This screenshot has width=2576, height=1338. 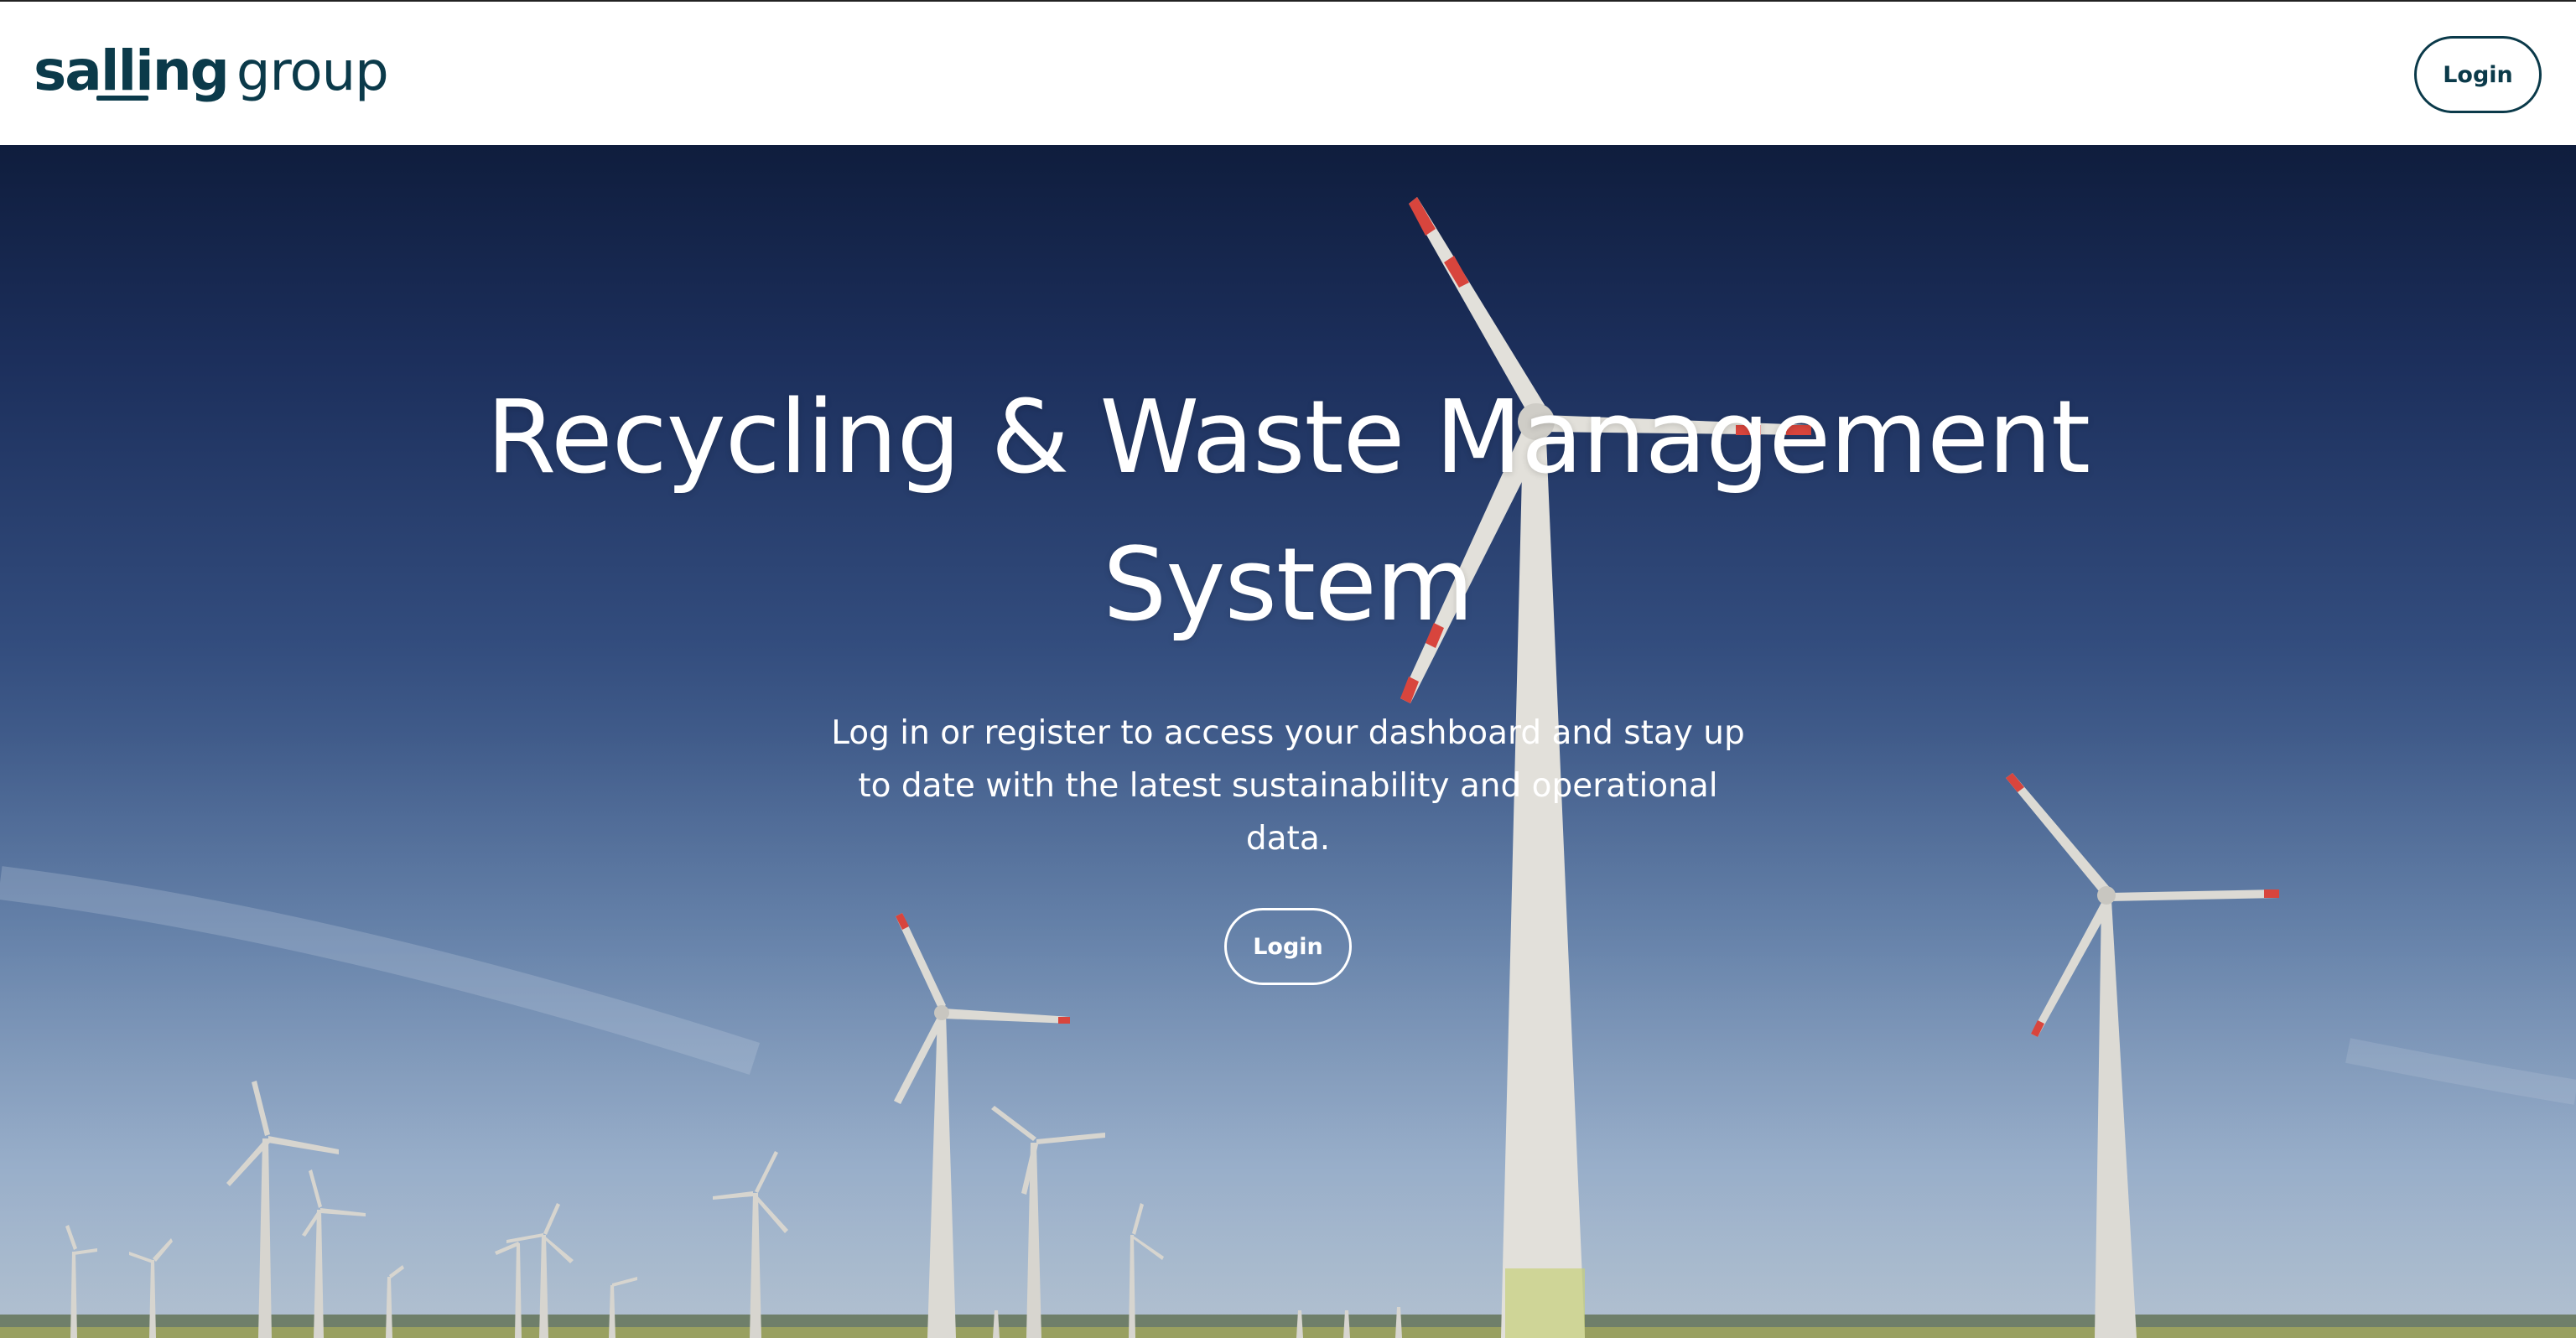 I want to click on salling-group-logo: salling group, so click(x=211, y=72).